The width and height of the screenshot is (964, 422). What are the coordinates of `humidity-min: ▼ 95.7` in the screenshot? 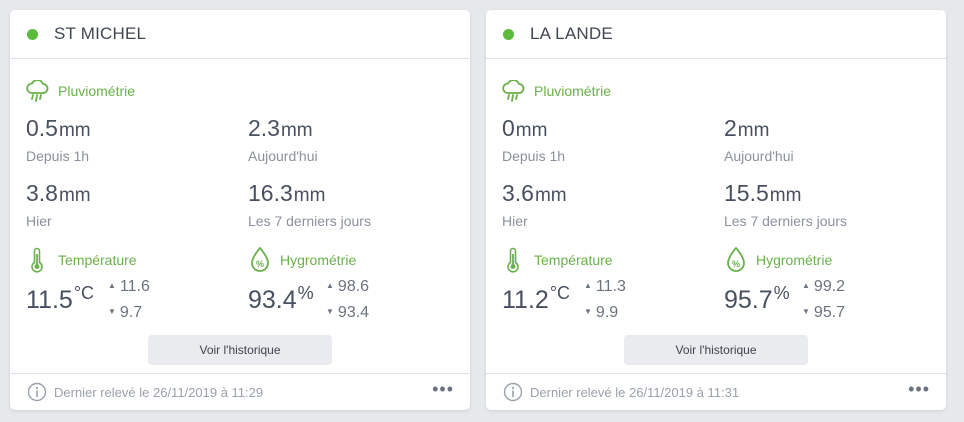 It's located at (823, 313).